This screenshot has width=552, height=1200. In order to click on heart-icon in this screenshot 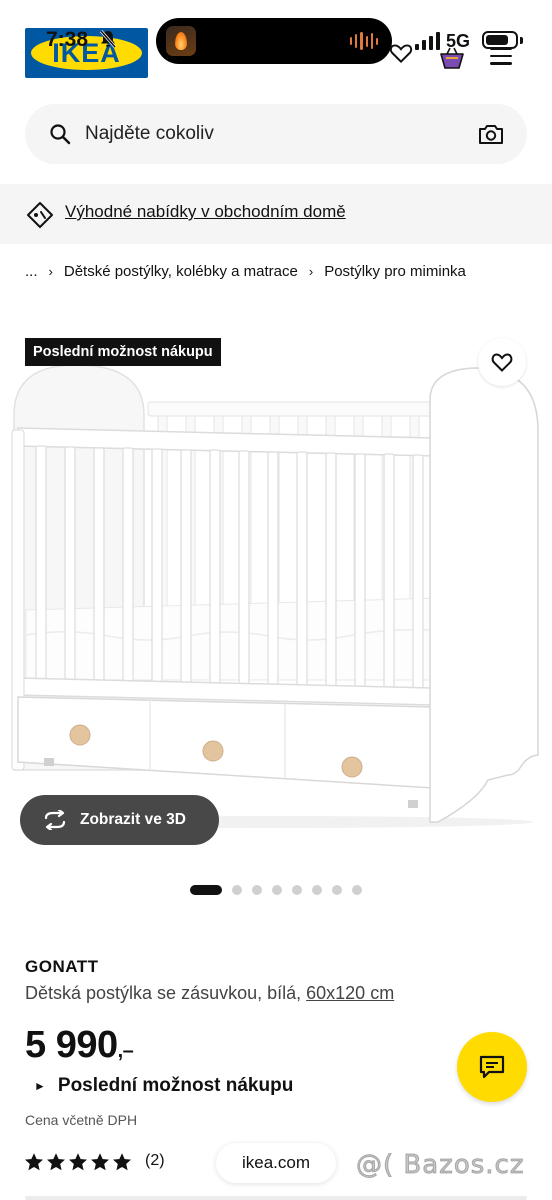, I will do `click(502, 362)`.